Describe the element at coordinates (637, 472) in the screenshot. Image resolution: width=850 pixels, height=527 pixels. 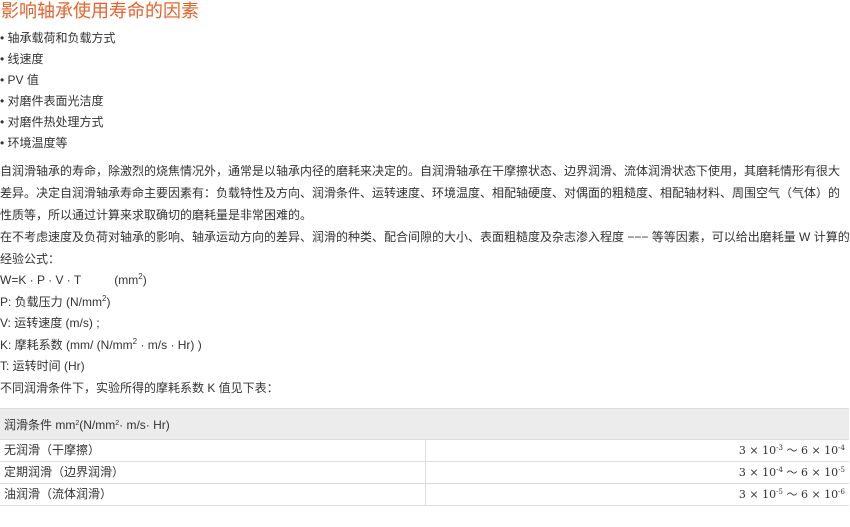
I see `value-cell: 3 × 10-4 ～ 6 × 10-5` at that location.